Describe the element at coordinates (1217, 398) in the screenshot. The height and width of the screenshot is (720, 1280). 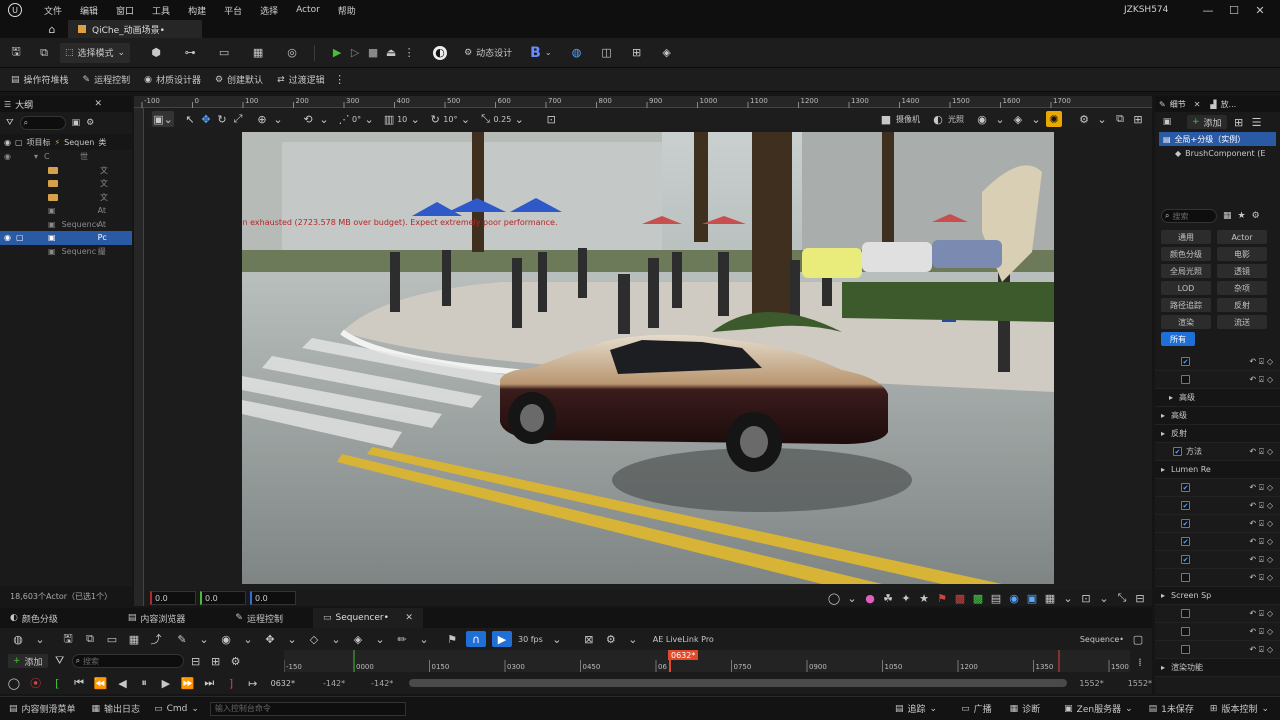
I see `property-section: ▸ 高级` at that location.